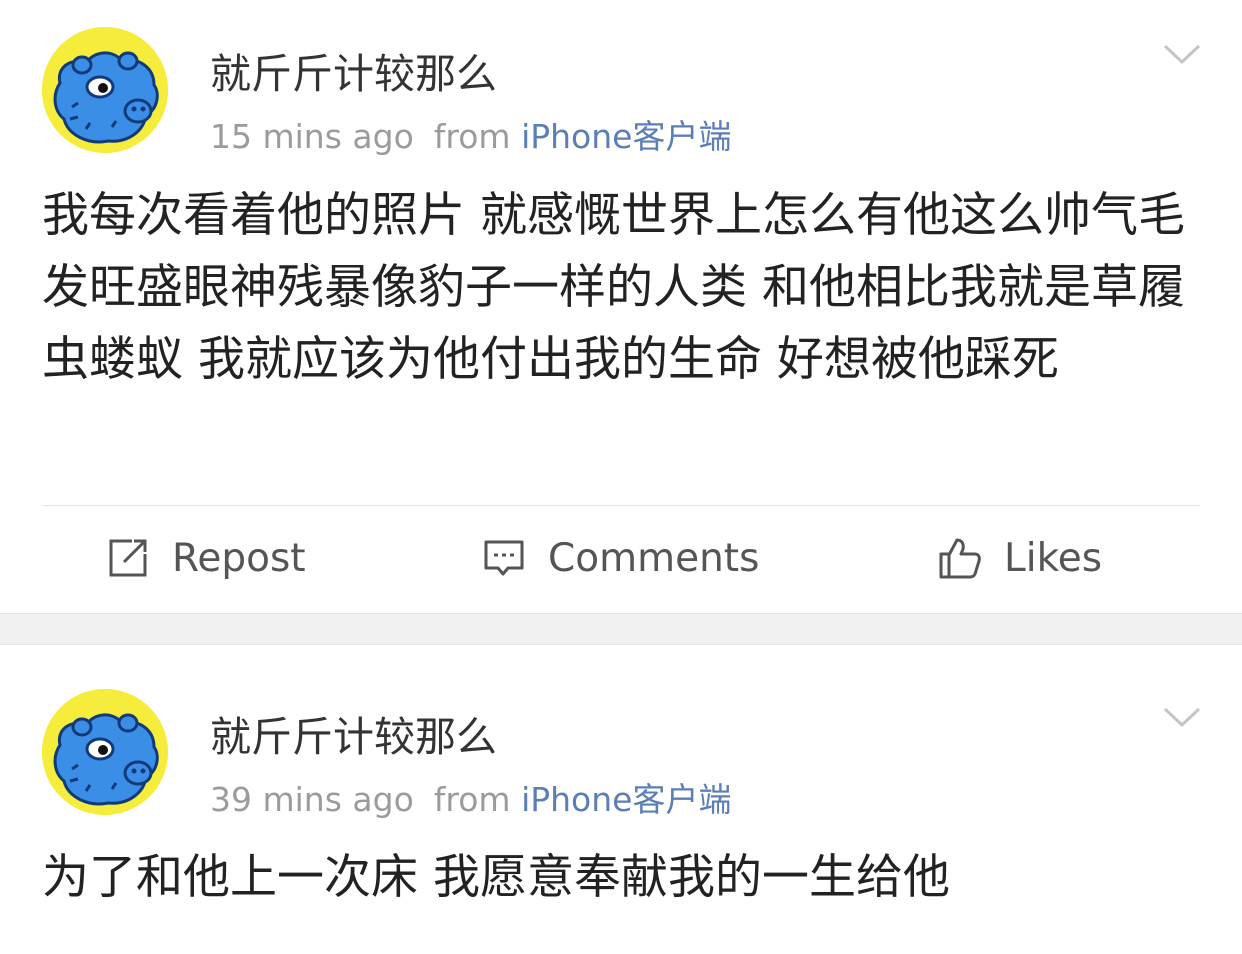 The image size is (1242, 954). What do you see at coordinates (312, 136) in the screenshot?
I see `post-time: 15 mins ago` at bounding box center [312, 136].